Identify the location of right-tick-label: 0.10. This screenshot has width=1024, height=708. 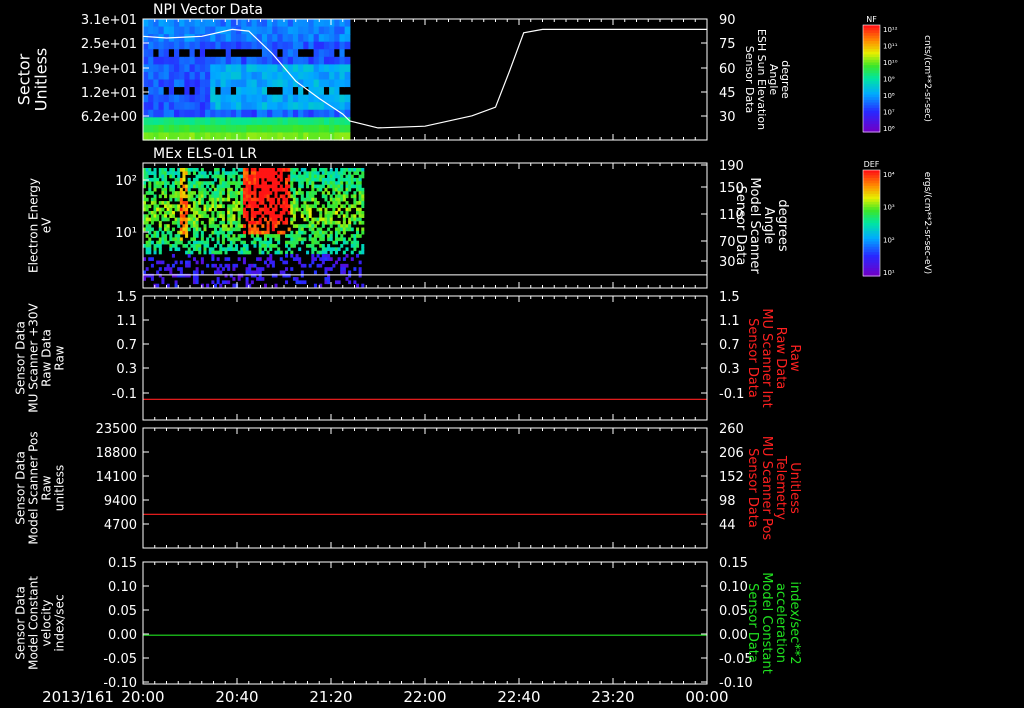
(733, 587).